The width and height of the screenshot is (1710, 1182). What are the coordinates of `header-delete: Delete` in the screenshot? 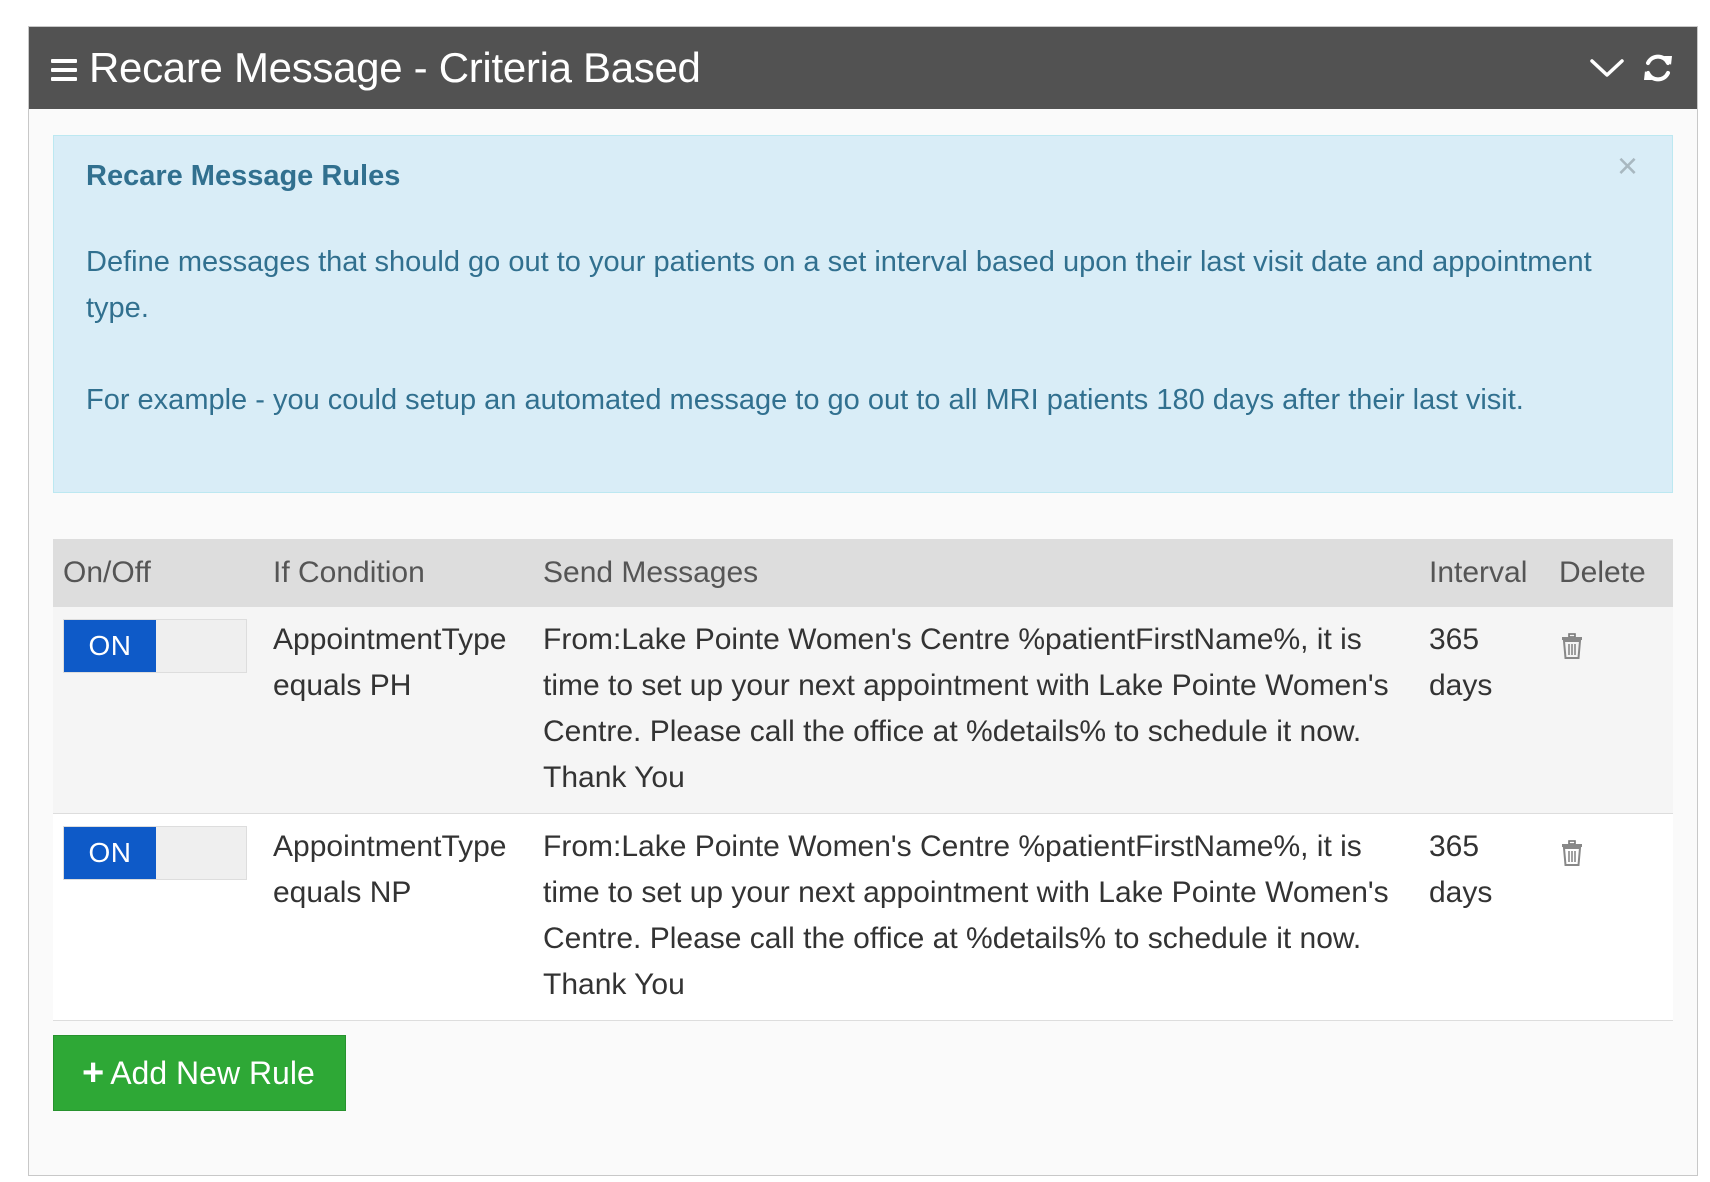 It's located at (1611, 573).